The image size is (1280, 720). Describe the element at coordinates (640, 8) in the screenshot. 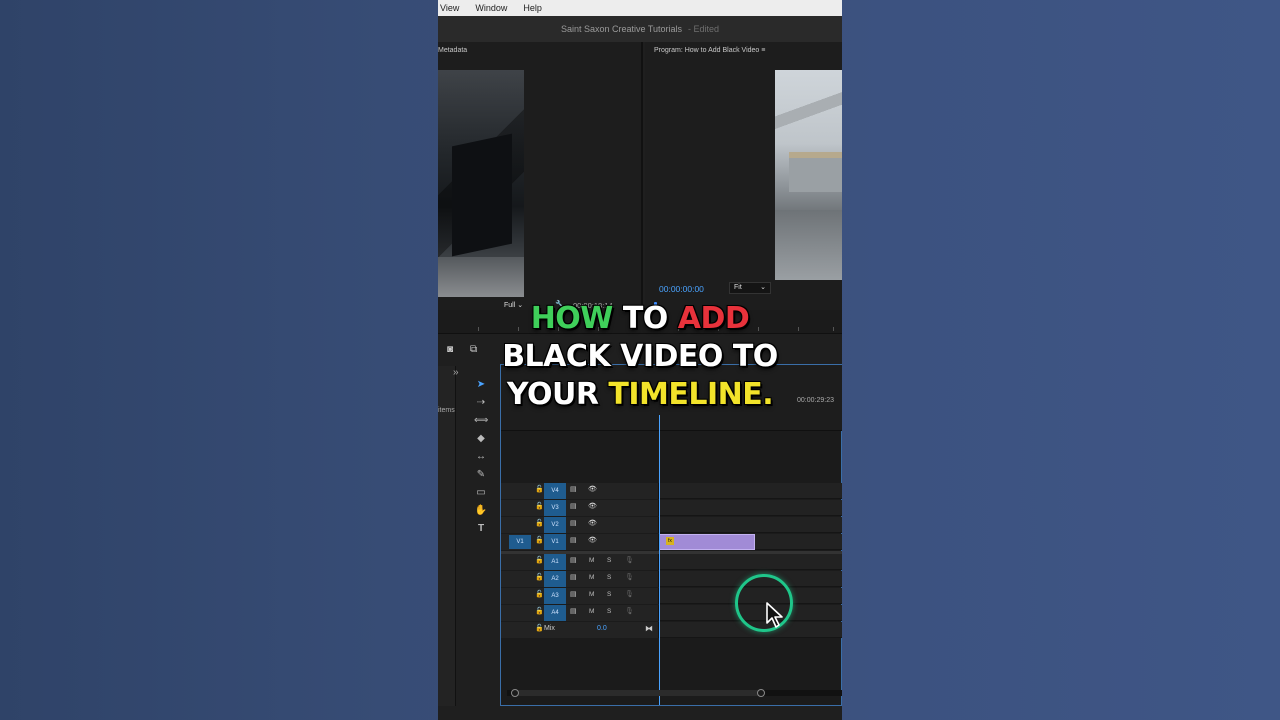

I see `menu-bar: View Window Help` at that location.